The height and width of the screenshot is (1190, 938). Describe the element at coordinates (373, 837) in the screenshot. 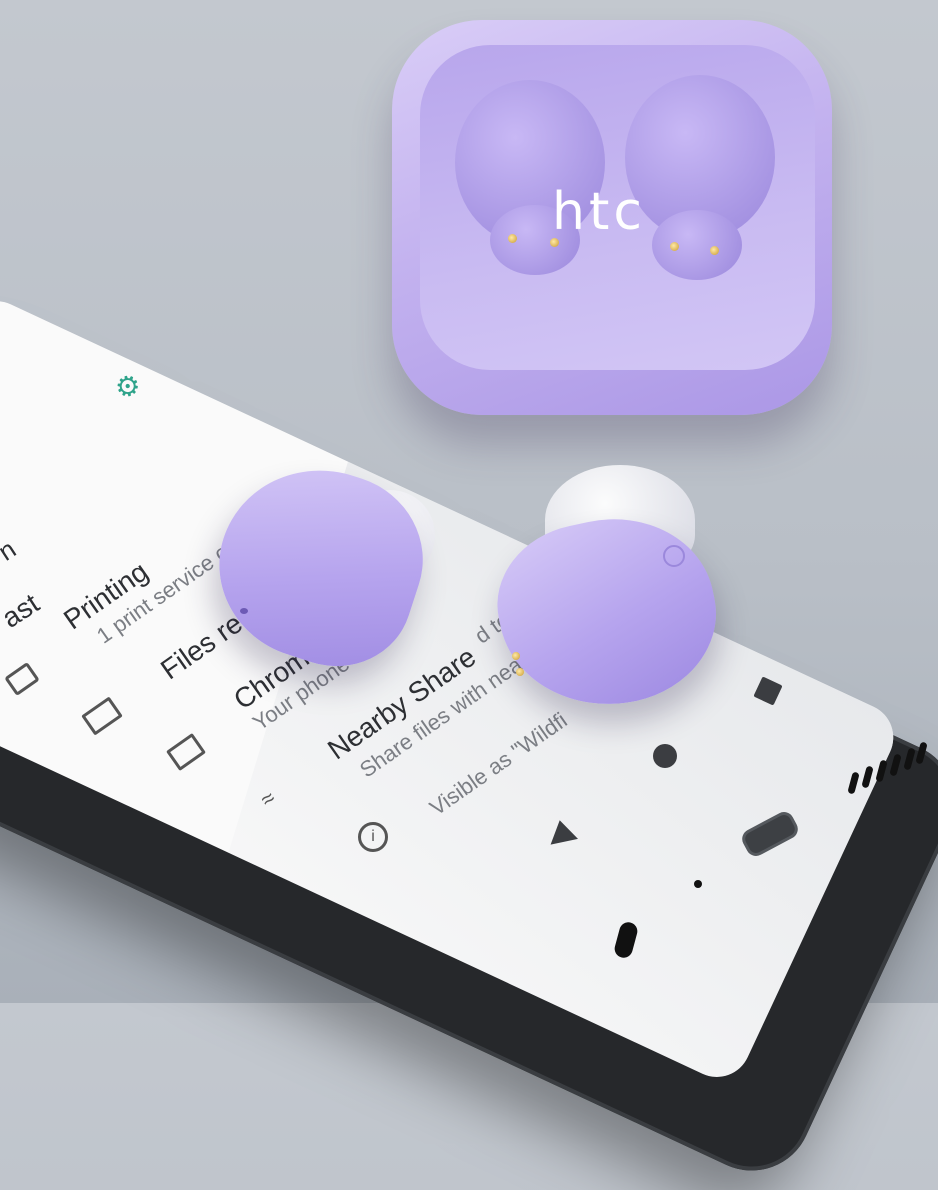

I see `info-icon: i` at that location.